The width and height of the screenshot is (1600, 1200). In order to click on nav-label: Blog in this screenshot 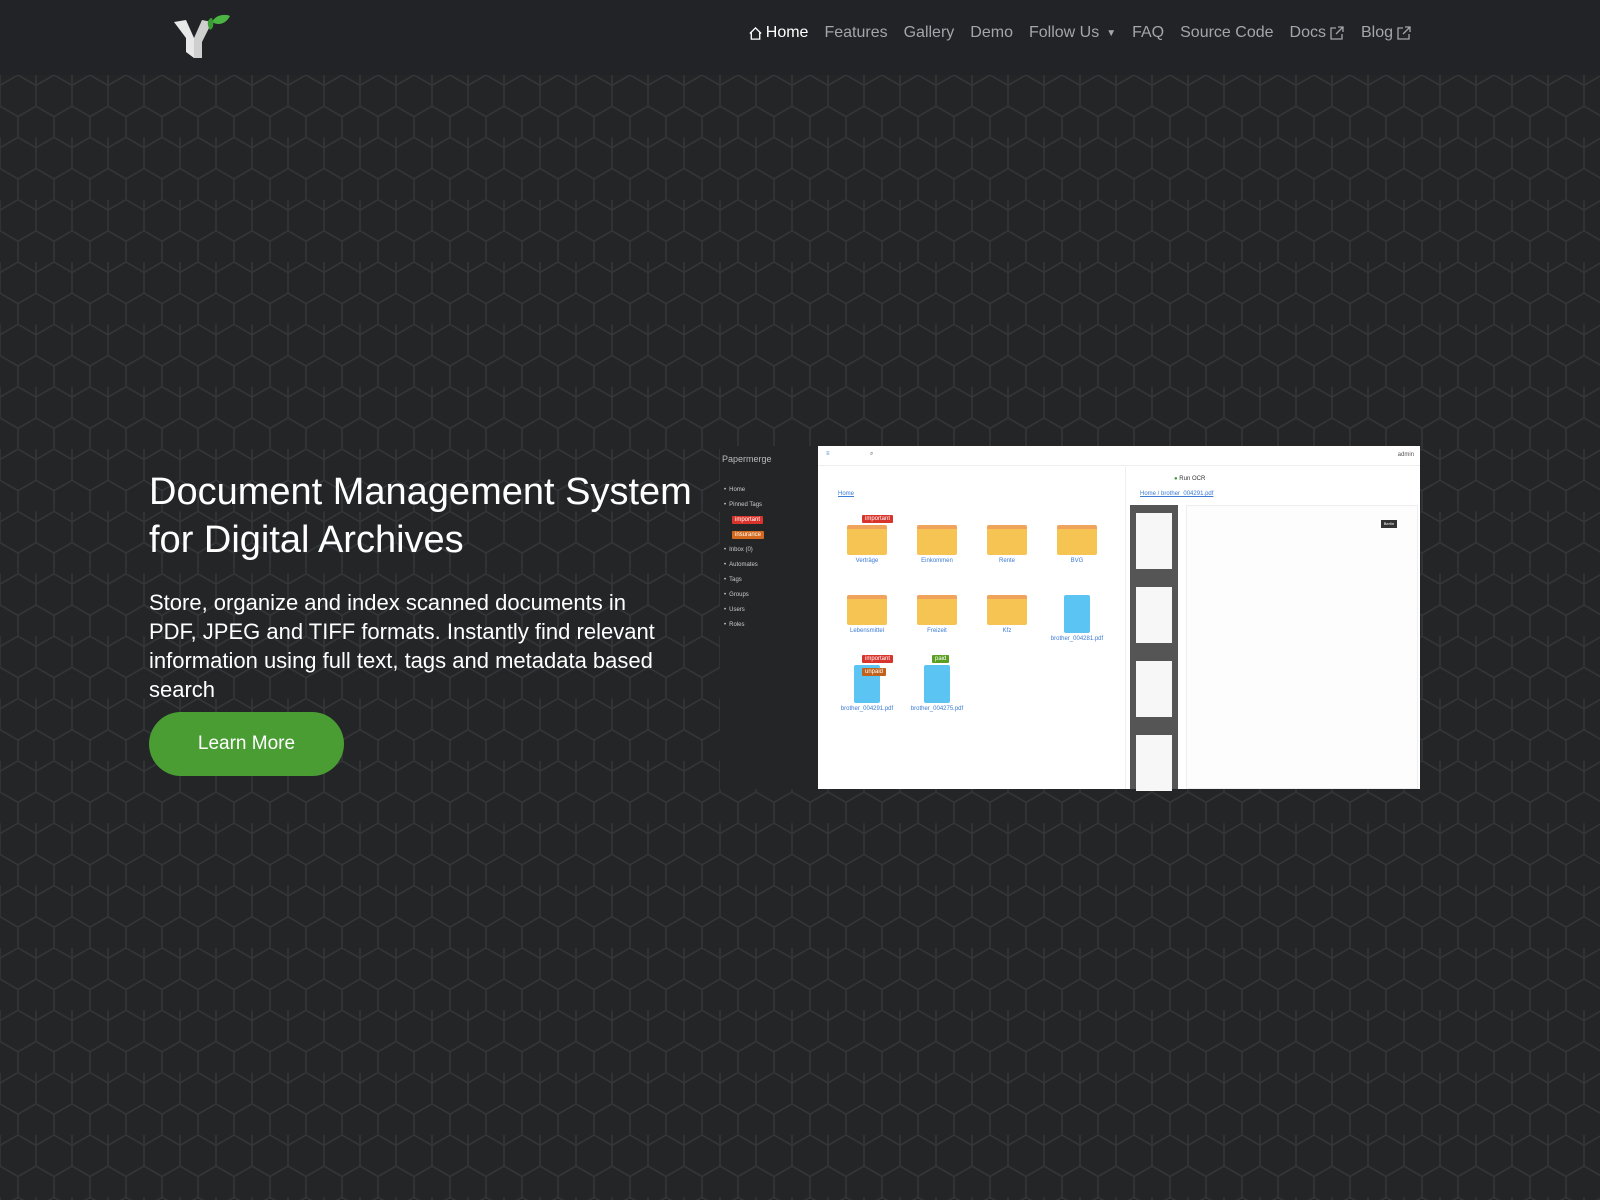, I will do `click(1376, 32)`.